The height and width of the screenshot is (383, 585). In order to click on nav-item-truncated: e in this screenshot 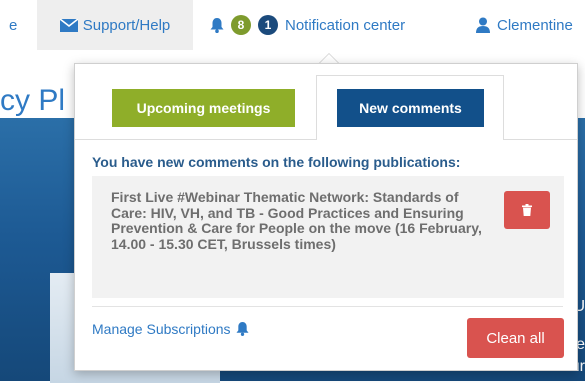, I will do `click(19, 25)`.